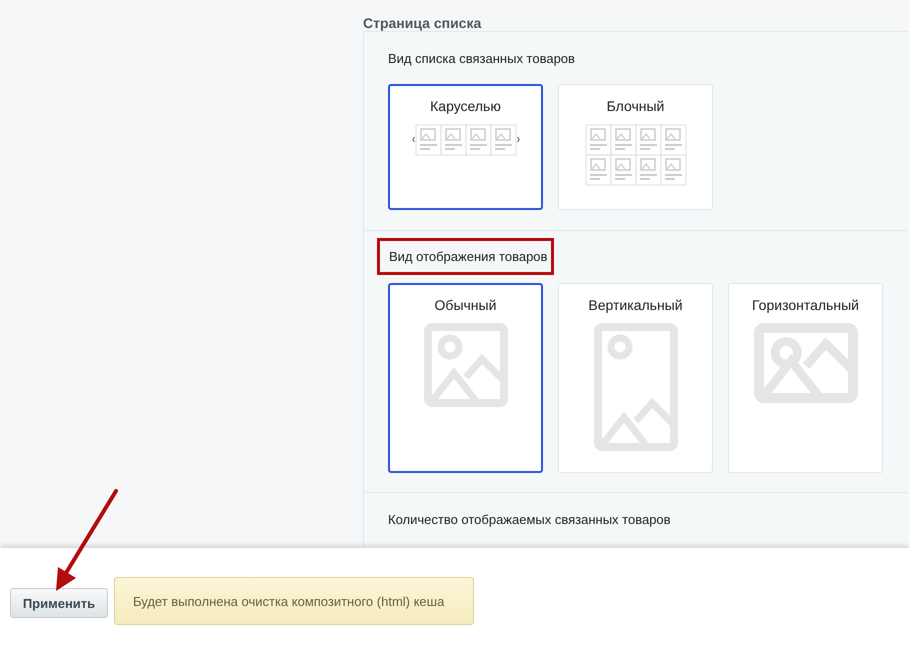  What do you see at coordinates (466, 140) in the screenshot?
I see `carousel-thumbnail-icon` at bounding box center [466, 140].